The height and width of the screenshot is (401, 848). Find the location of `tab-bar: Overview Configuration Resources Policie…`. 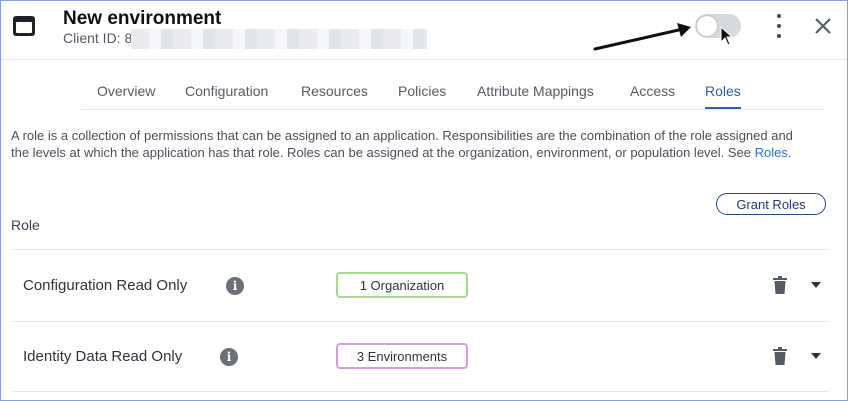

tab-bar: Overview Configuration Resources Policie… is located at coordinates (453, 90).